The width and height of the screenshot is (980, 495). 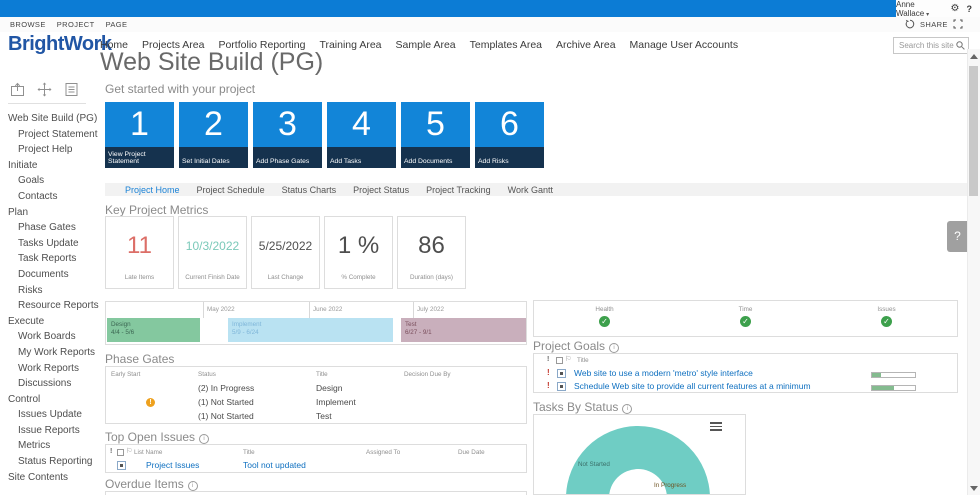 What do you see at coordinates (310, 330) in the screenshot?
I see `timeline-bar-implement: Implement 5/9 - 6/24` at bounding box center [310, 330].